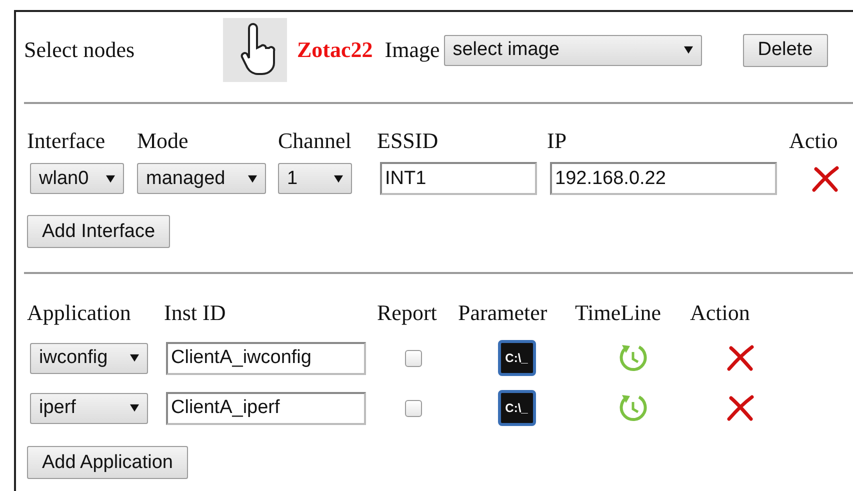  What do you see at coordinates (255, 50) in the screenshot?
I see `pointing-hand-icon` at bounding box center [255, 50].